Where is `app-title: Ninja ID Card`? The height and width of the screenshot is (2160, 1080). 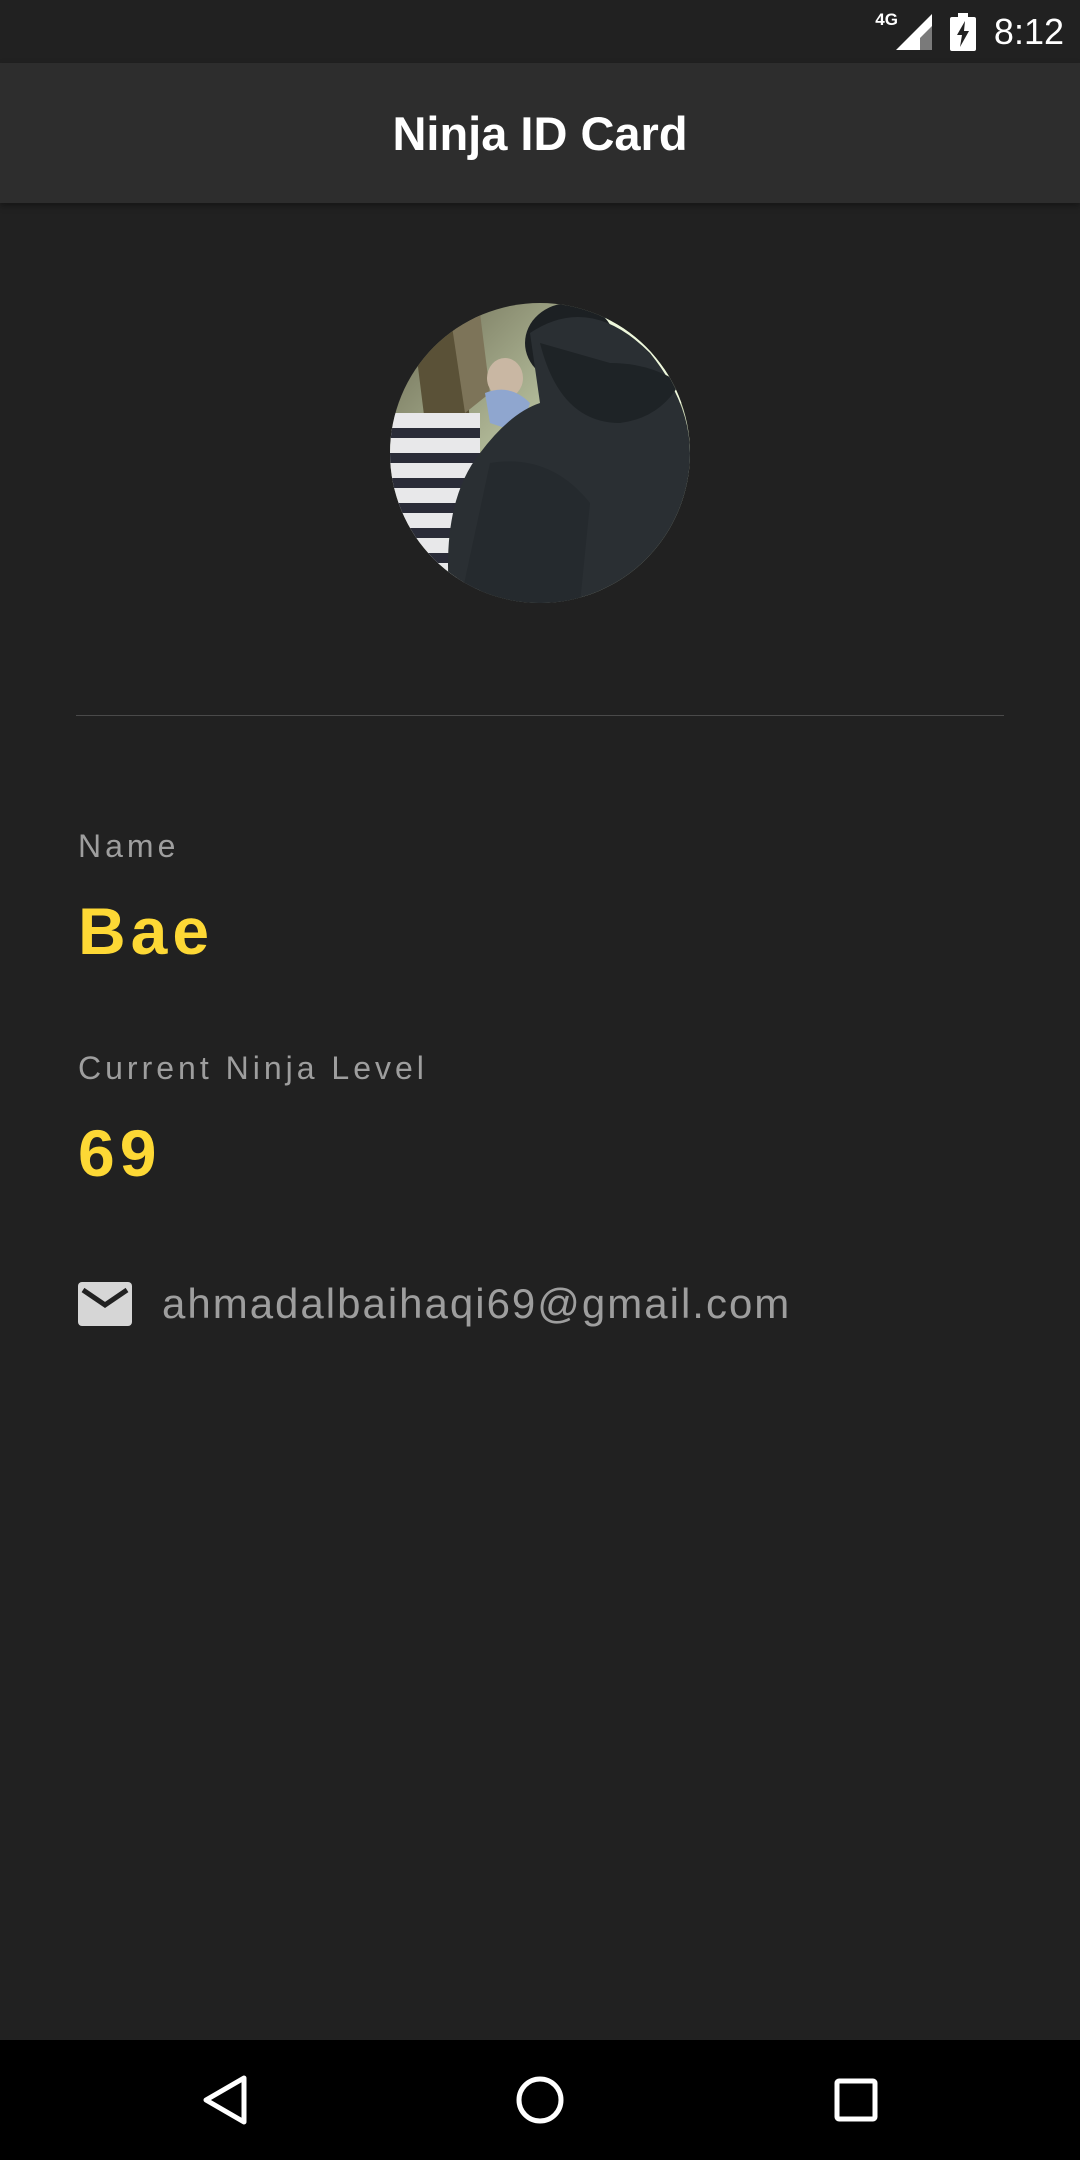
app-title: Ninja ID Card is located at coordinates (540, 133).